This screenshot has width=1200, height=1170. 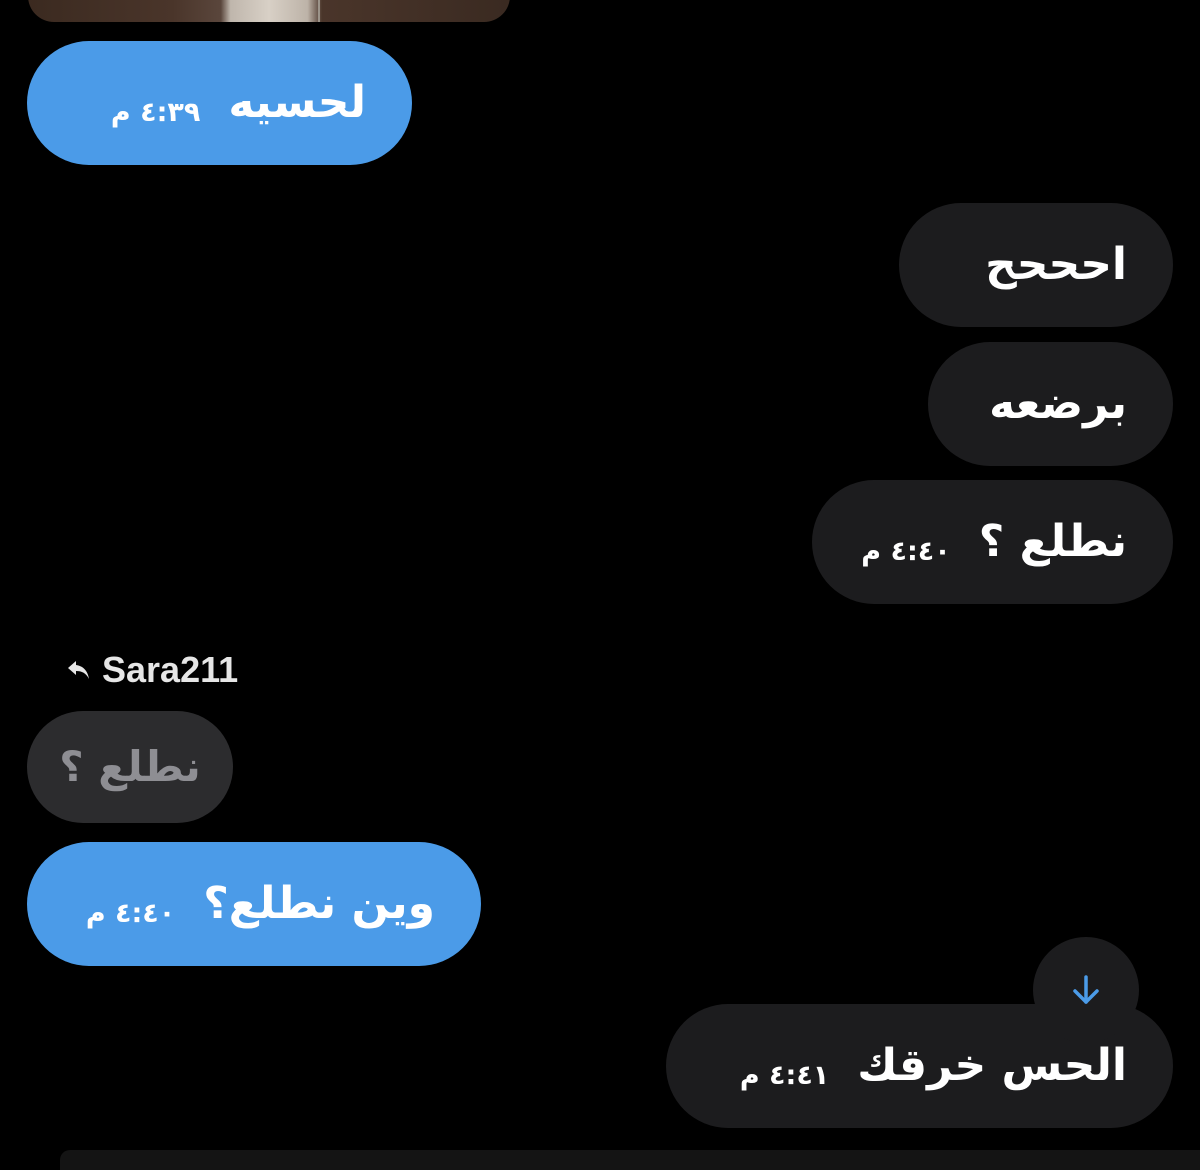 I want to click on arrow-down-icon, so click(x=1086, y=989).